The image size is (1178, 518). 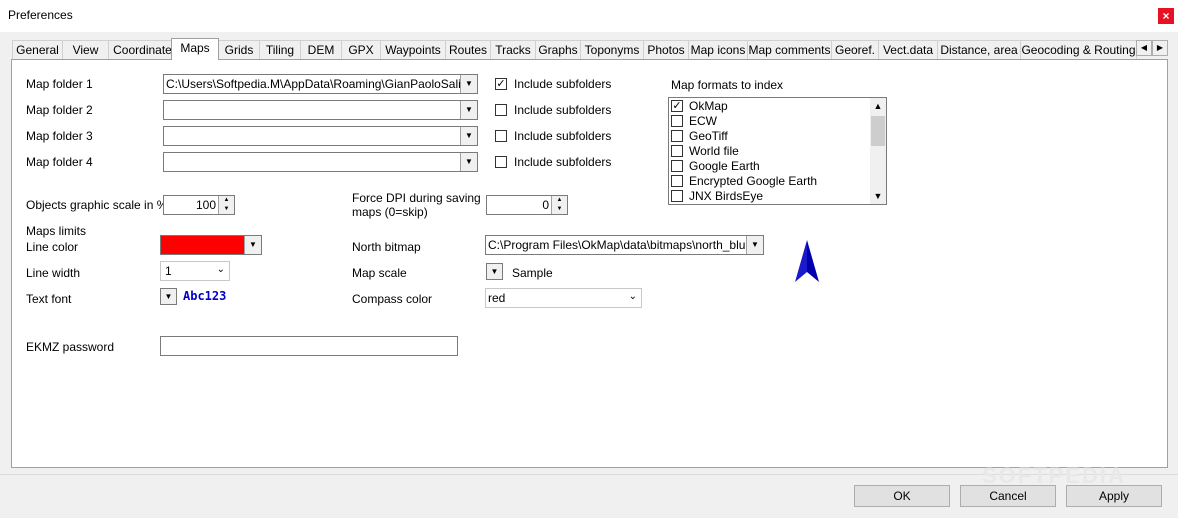 I want to click on tab-view: View, so click(x=85, y=49).